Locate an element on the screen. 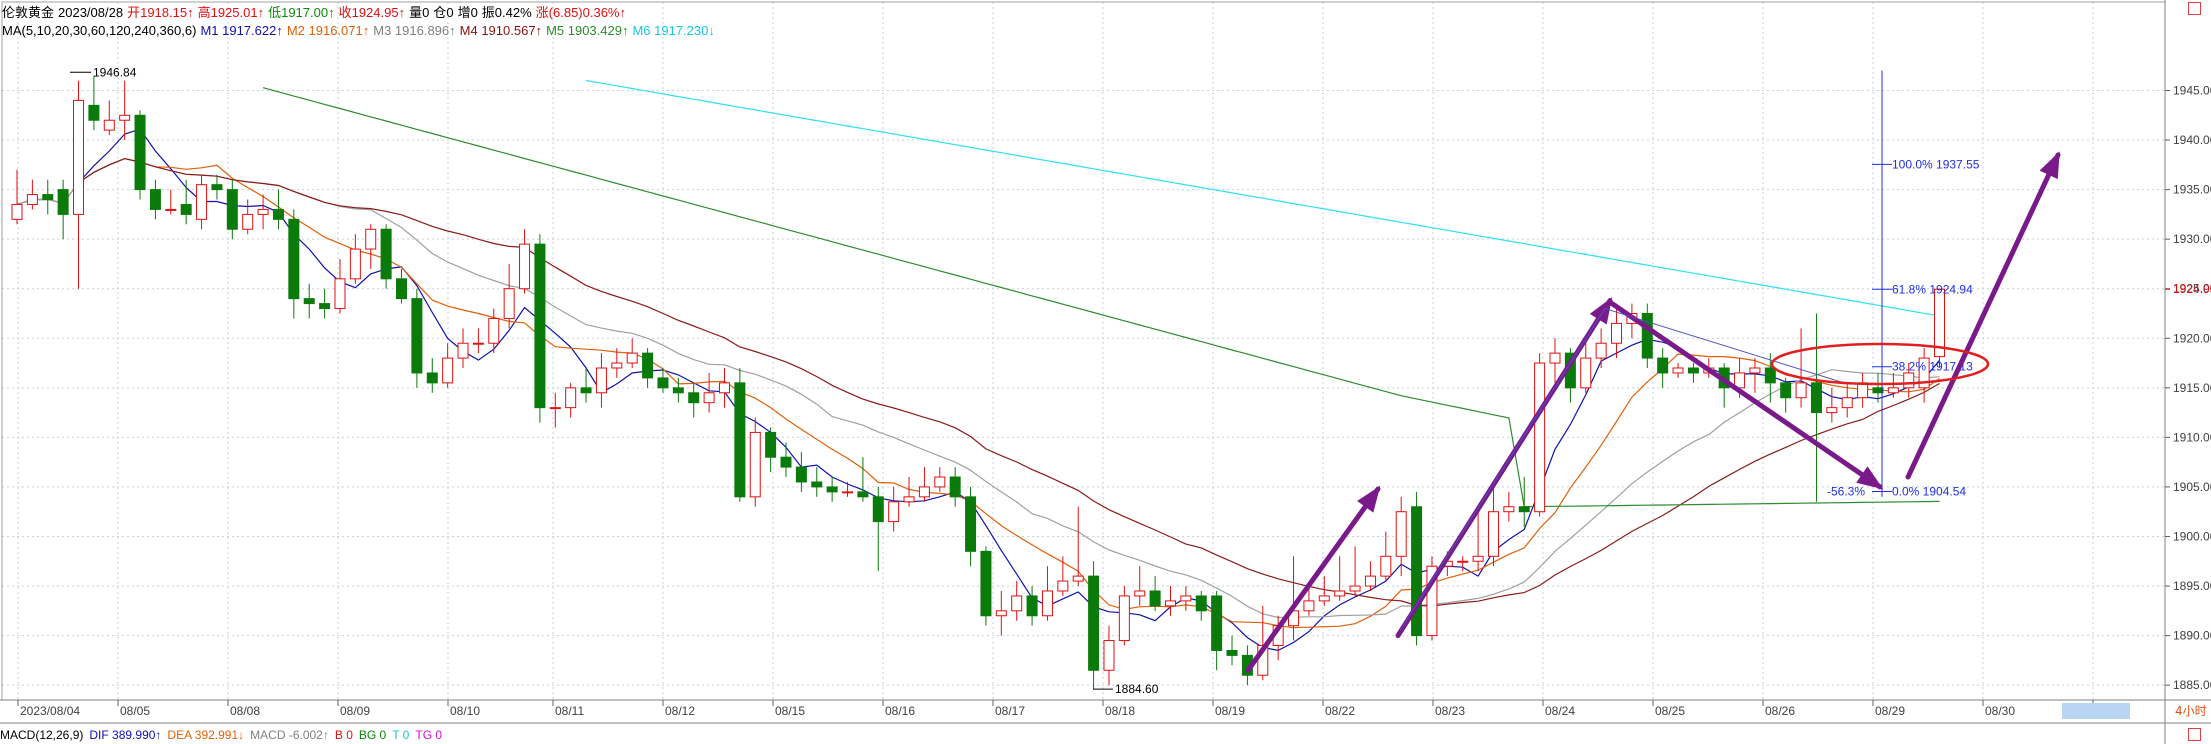 The width and height of the screenshot is (2211, 744). arrow-up-1-head is located at coordinates (1369, 499).